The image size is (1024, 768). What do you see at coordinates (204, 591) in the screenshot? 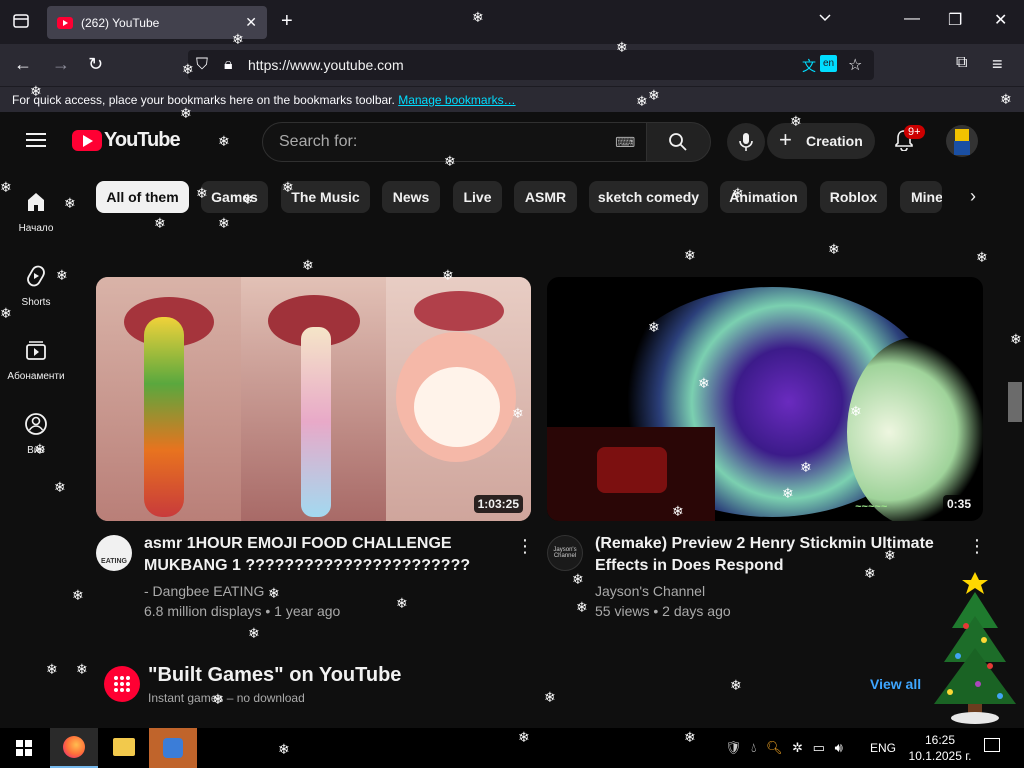
I see `channel-name: - Dangbee EATING` at bounding box center [204, 591].